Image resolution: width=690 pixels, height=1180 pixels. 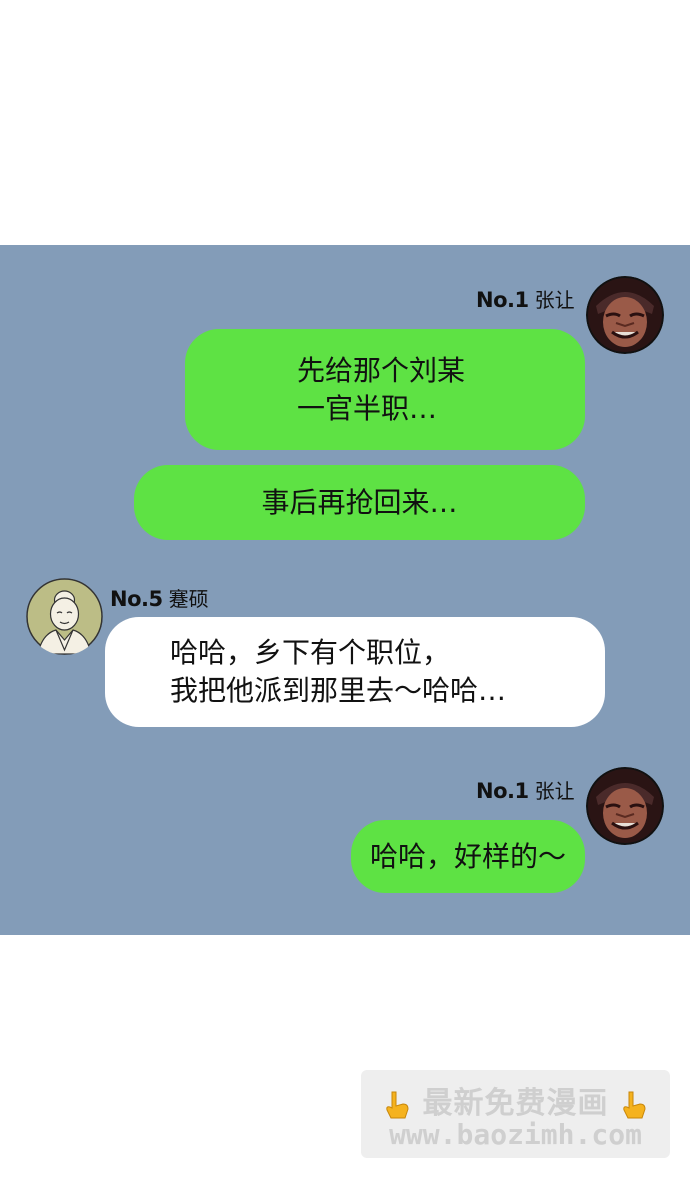 I want to click on message-line: 先给那个刘某, so click(x=381, y=370).